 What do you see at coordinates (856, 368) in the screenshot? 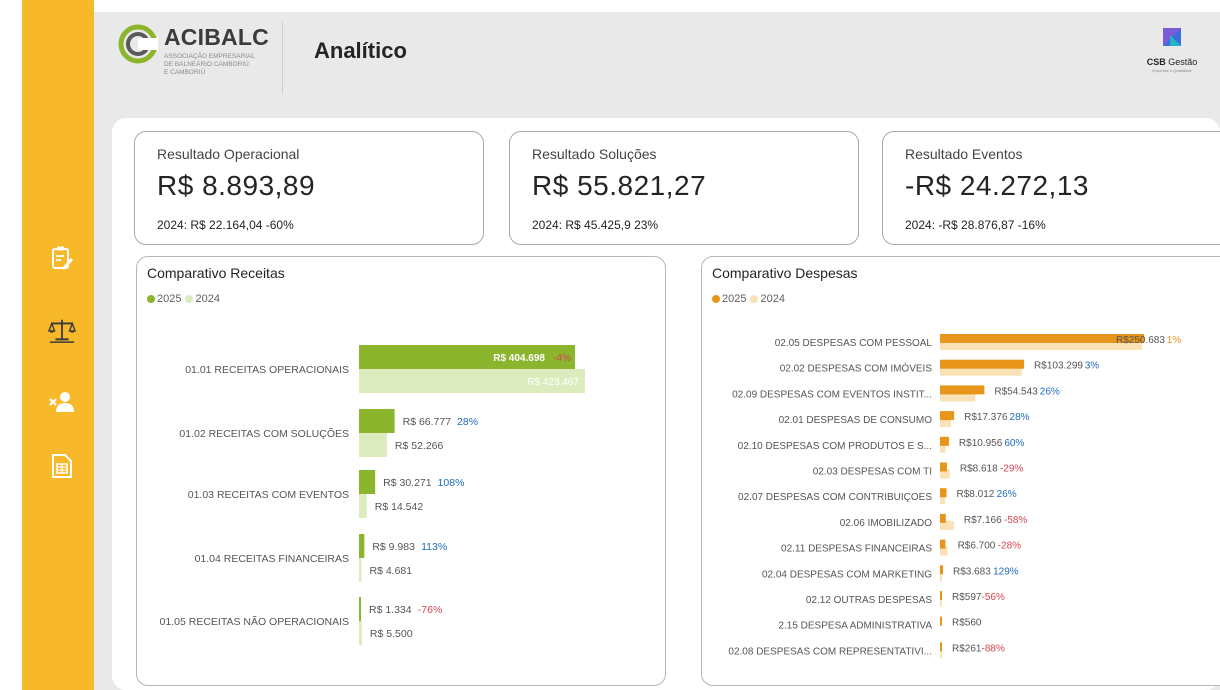
I see `category-label: 02.02 DESPESAS COM IMÓVEIS` at bounding box center [856, 368].